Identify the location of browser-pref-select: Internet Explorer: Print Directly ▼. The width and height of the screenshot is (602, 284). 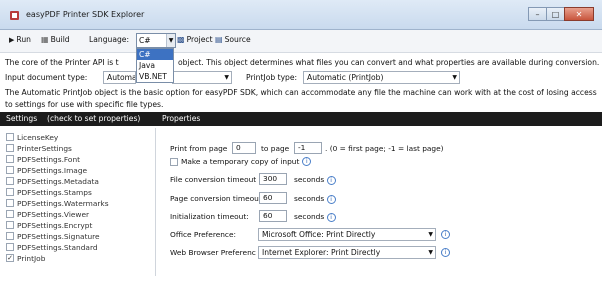
(347, 252).